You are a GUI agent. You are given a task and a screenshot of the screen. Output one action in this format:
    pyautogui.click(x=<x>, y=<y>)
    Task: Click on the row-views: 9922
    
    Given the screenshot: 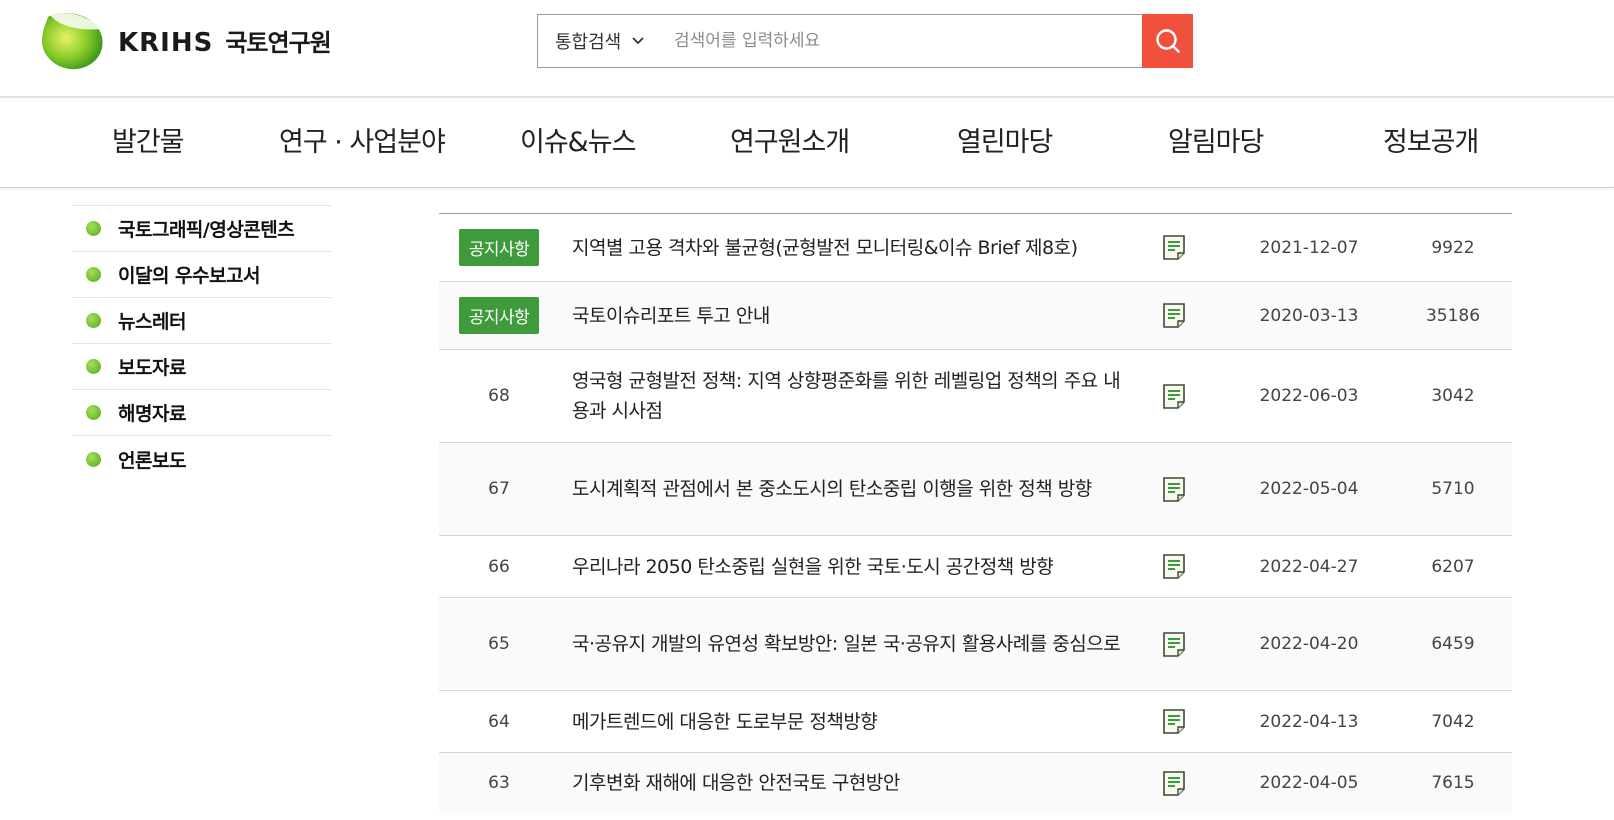 What is the action you would take?
    pyautogui.click(x=1453, y=247)
    